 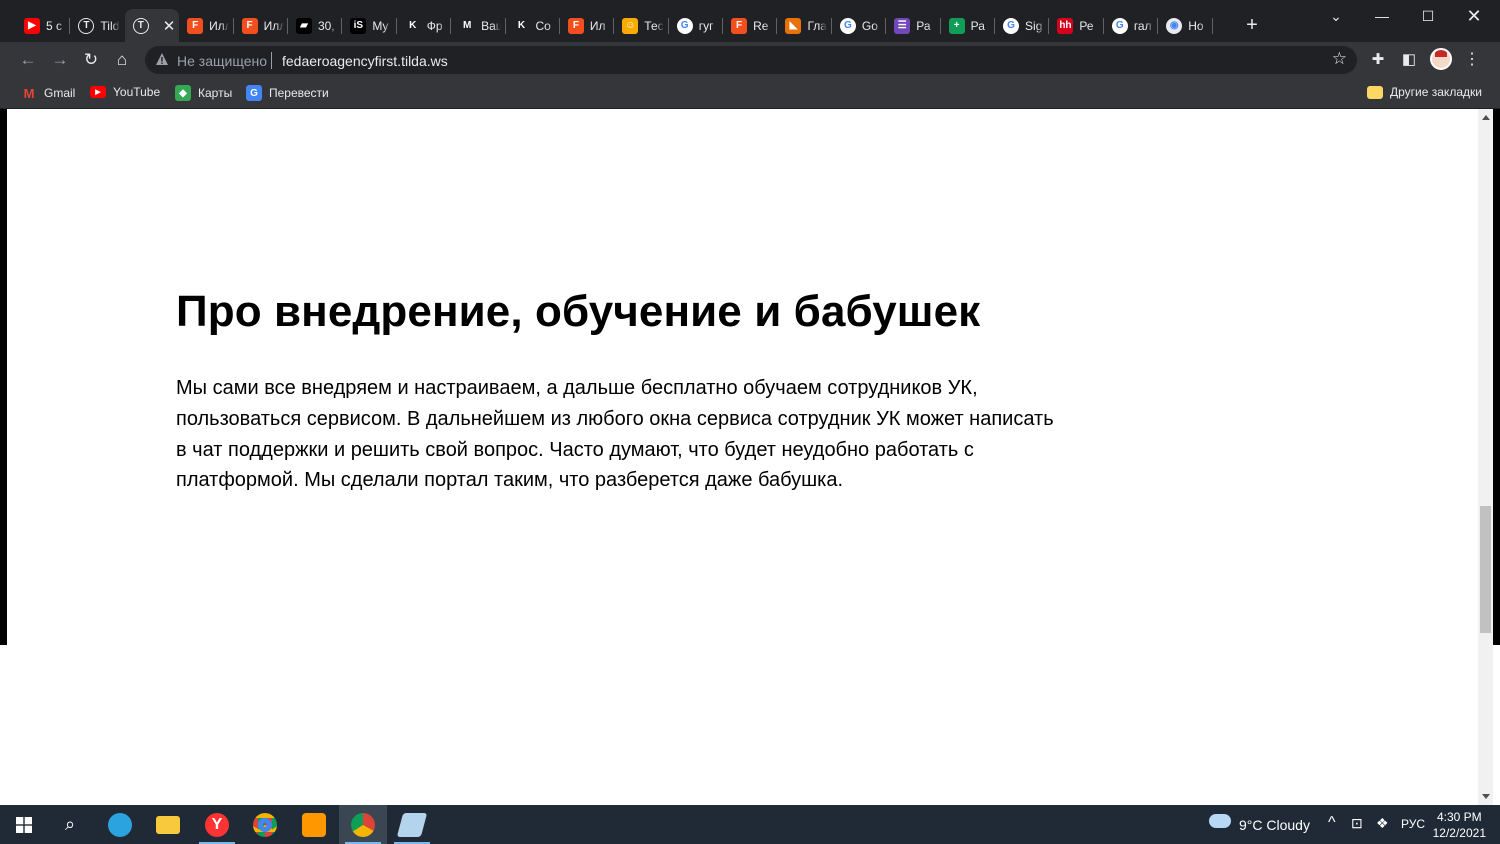 What do you see at coordinates (1382, 16) in the screenshot?
I see `minimize-button: —` at bounding box center [1382, 16].